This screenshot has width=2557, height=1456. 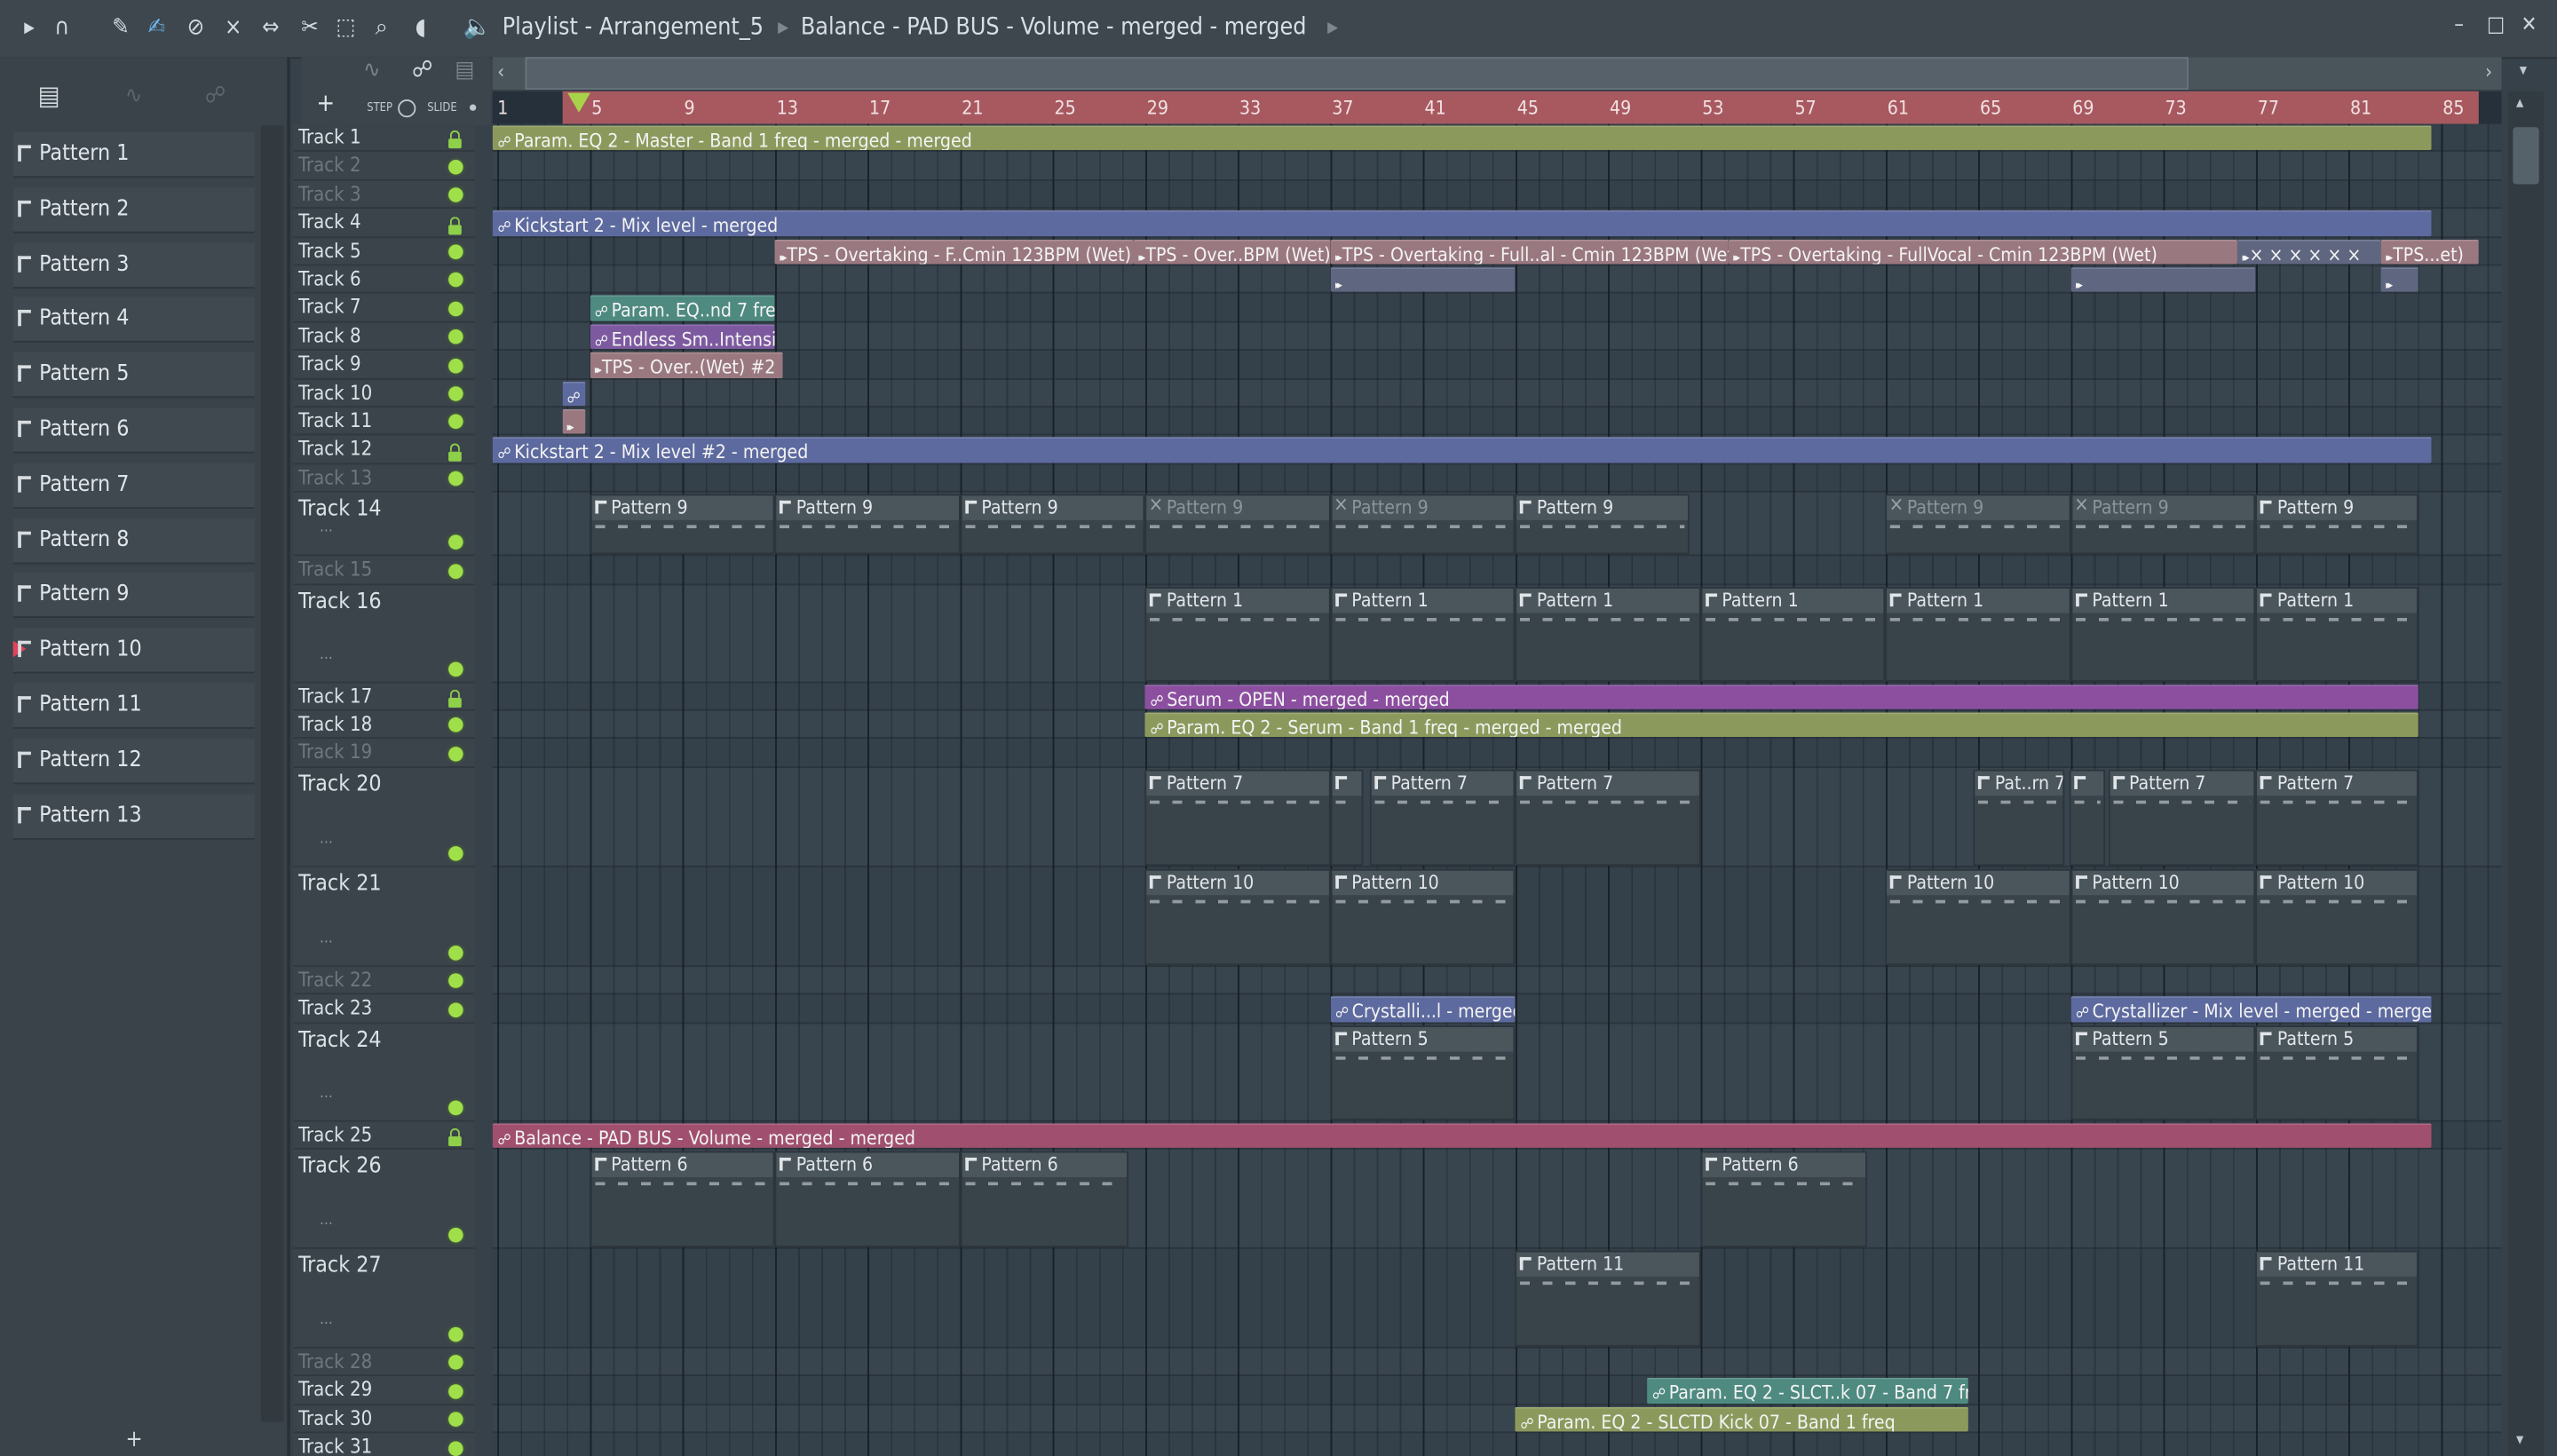 I want to click on automation-clip: Endless Sm..Intensit, so click(x=682, y=337).